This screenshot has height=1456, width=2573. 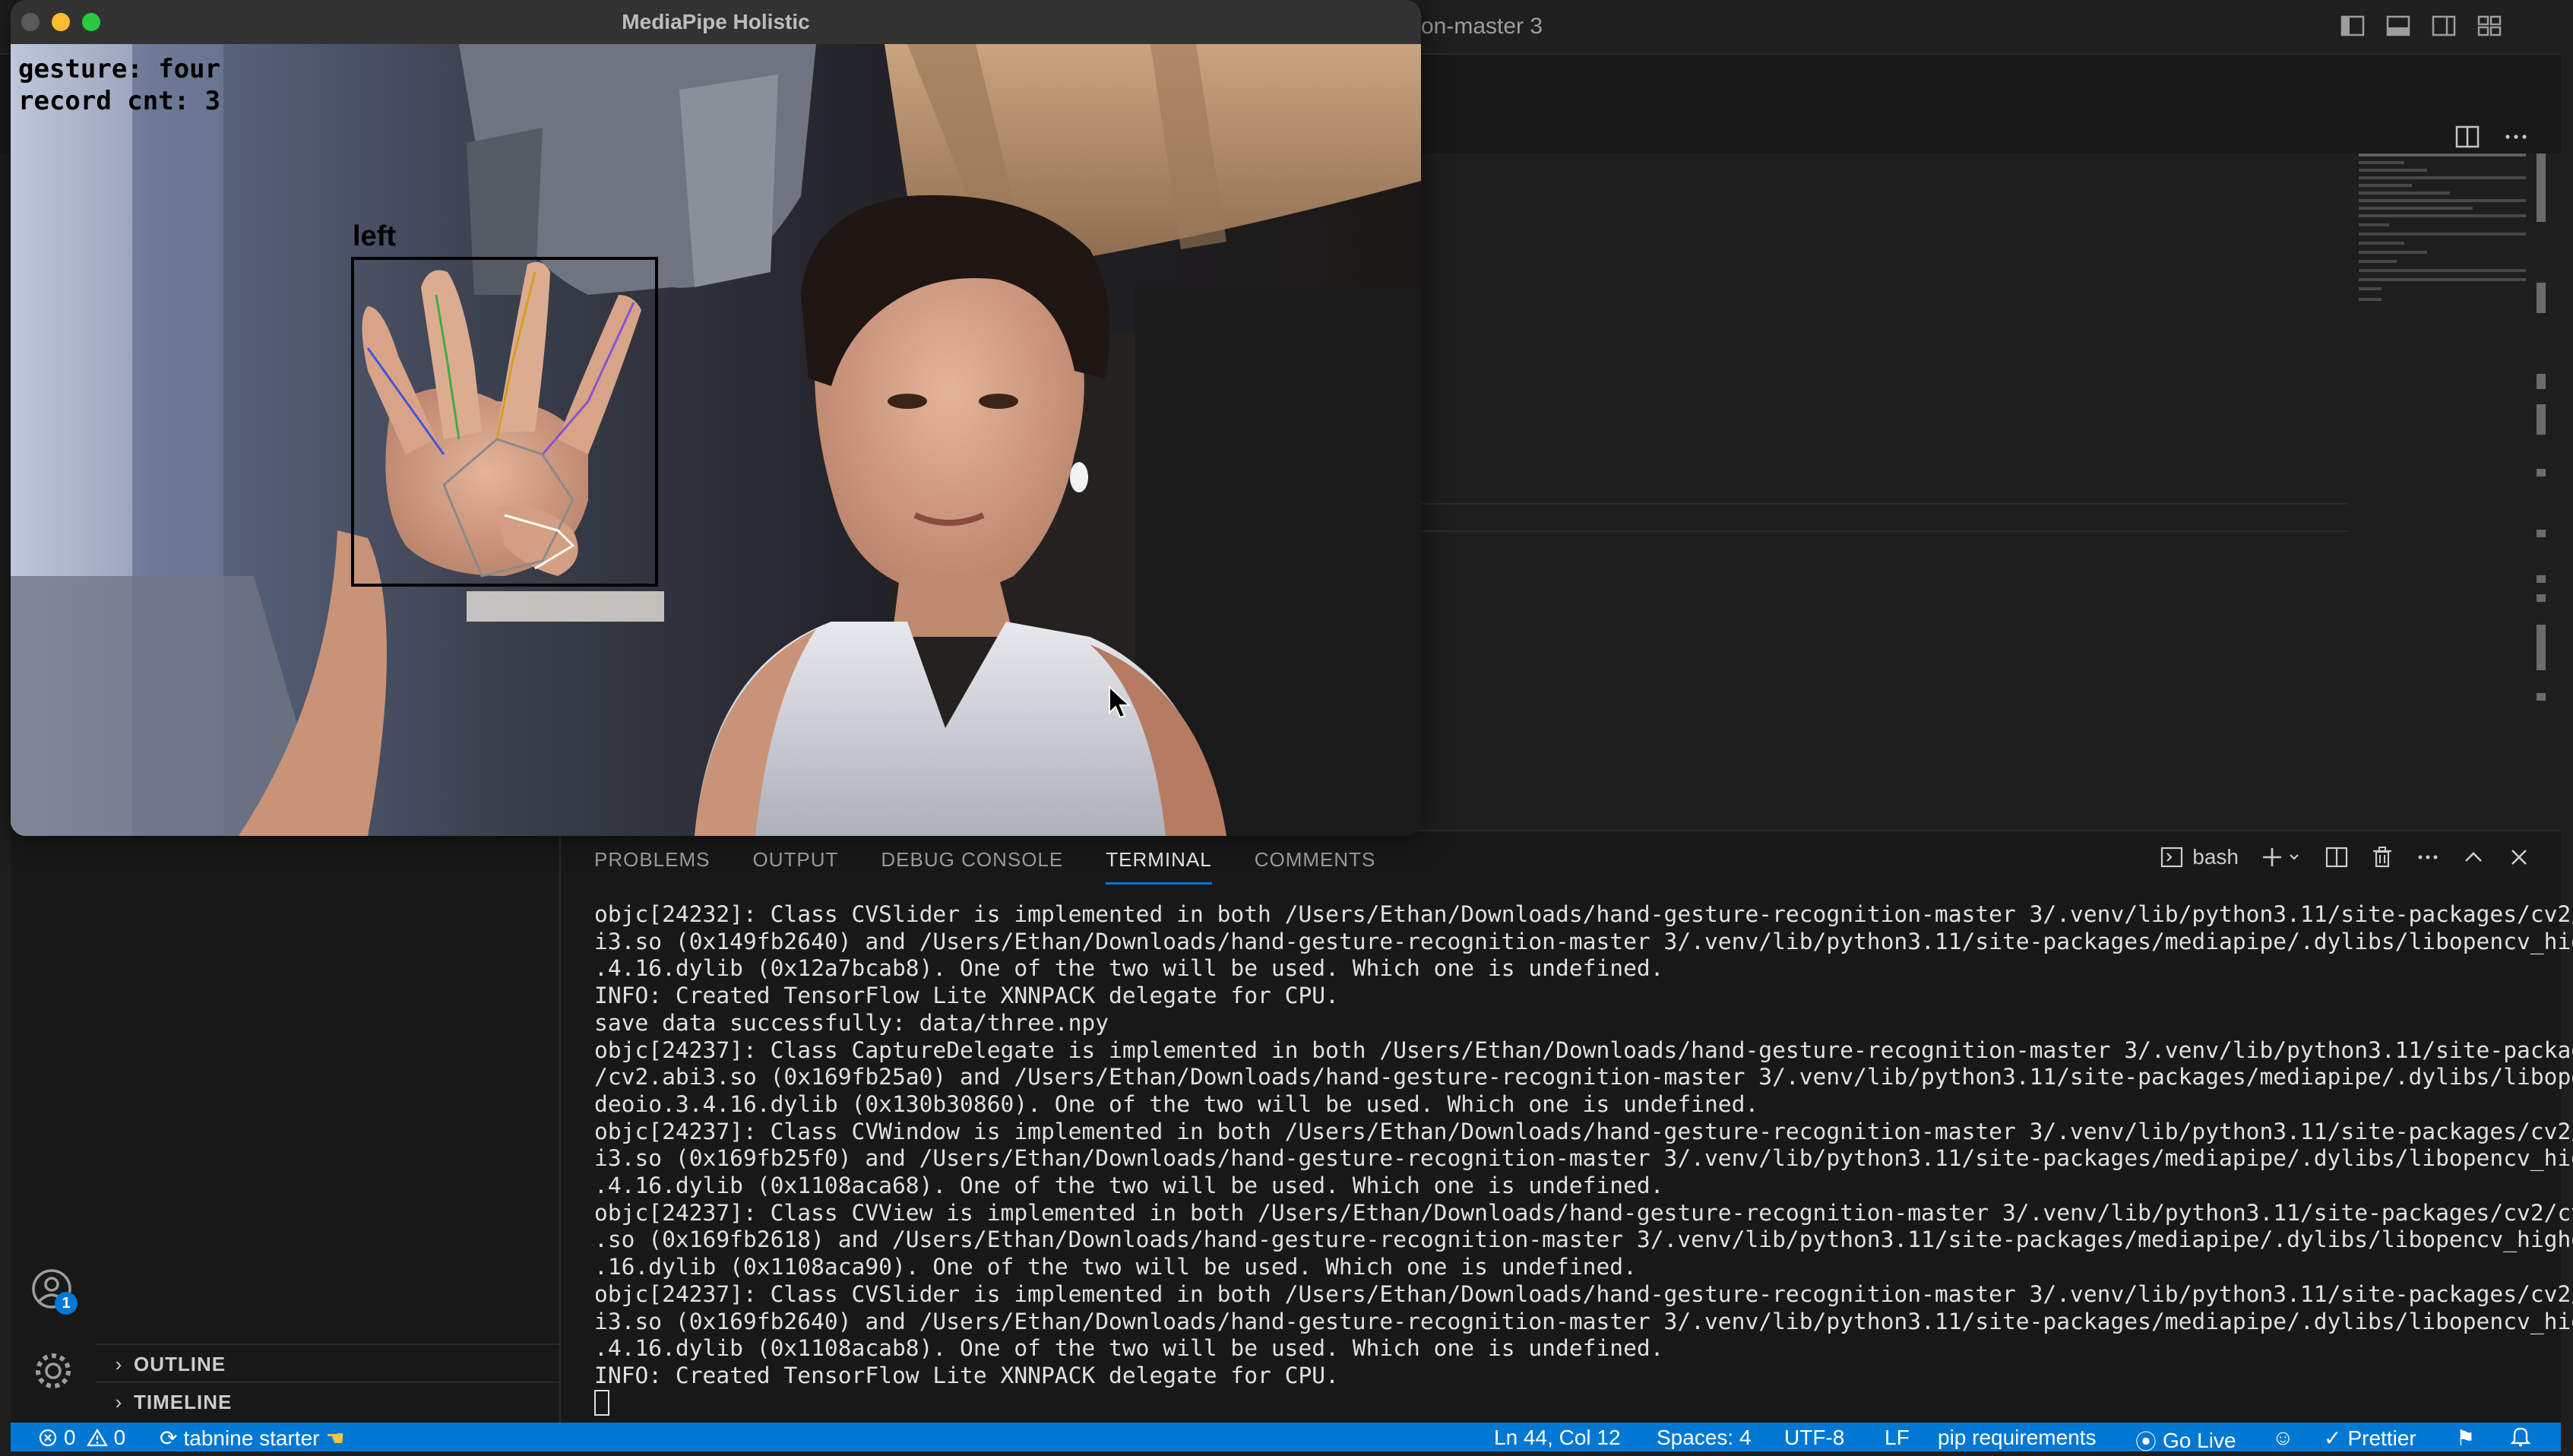 I want to click on tab-comments: COMMENTS, so click(x=1316, y=866).